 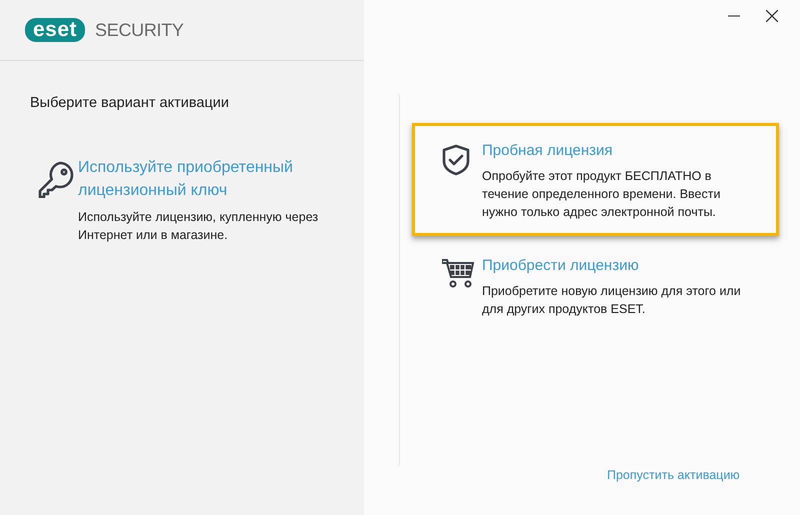 What do you see at coordinates (199, 226) in the screenshot?
I see `option-description: Используйте лицензию, купленную через Интернет или в магазине.` at bounding box center [199, 226].